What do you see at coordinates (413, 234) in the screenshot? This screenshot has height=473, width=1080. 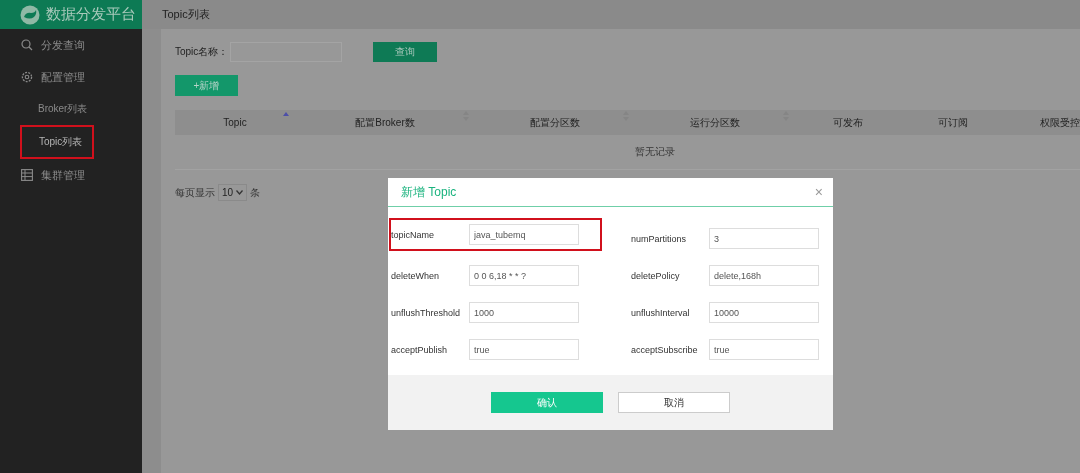 I see `field-label: topicName` at bounding box center [413, 234].